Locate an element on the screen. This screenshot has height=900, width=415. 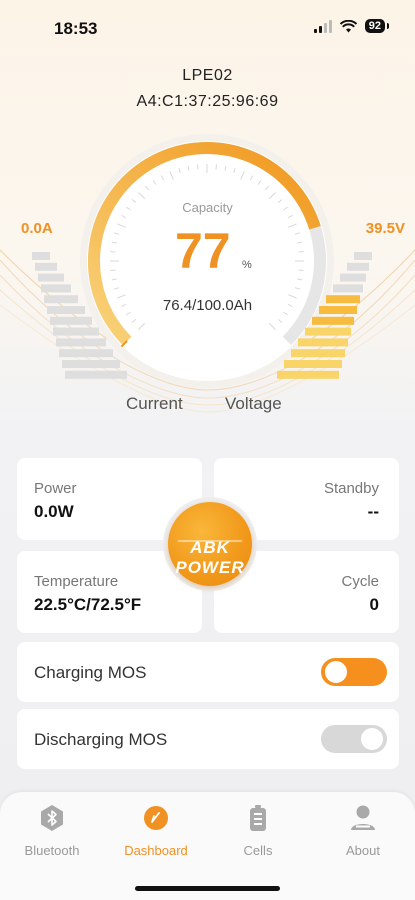
temperature-value: 22.5°C/72.5°F is located at coordinates (88, 604).